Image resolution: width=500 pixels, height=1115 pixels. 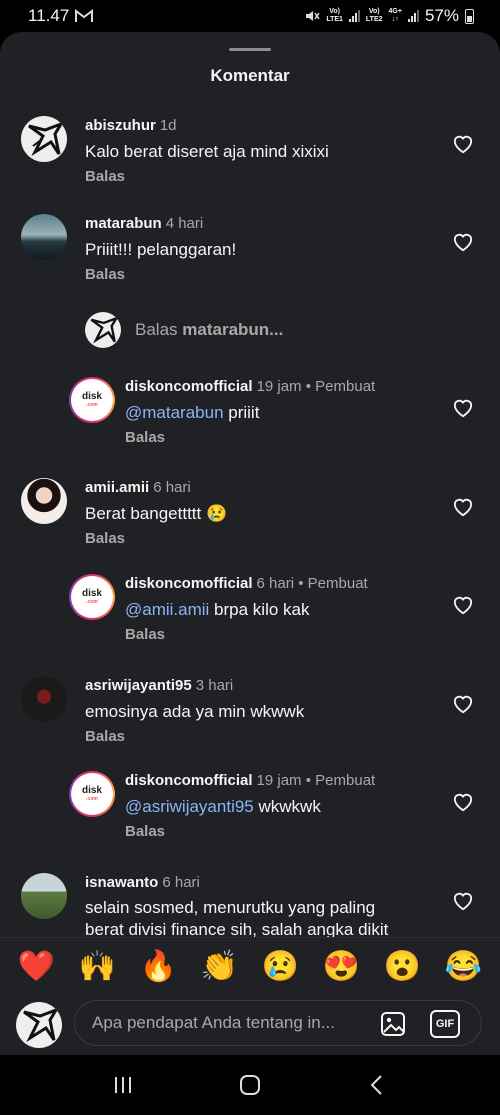 What do you see at coordinates (469, 16) in the screenshot?
I see `battery-icon` at bounding box center [469, 16].